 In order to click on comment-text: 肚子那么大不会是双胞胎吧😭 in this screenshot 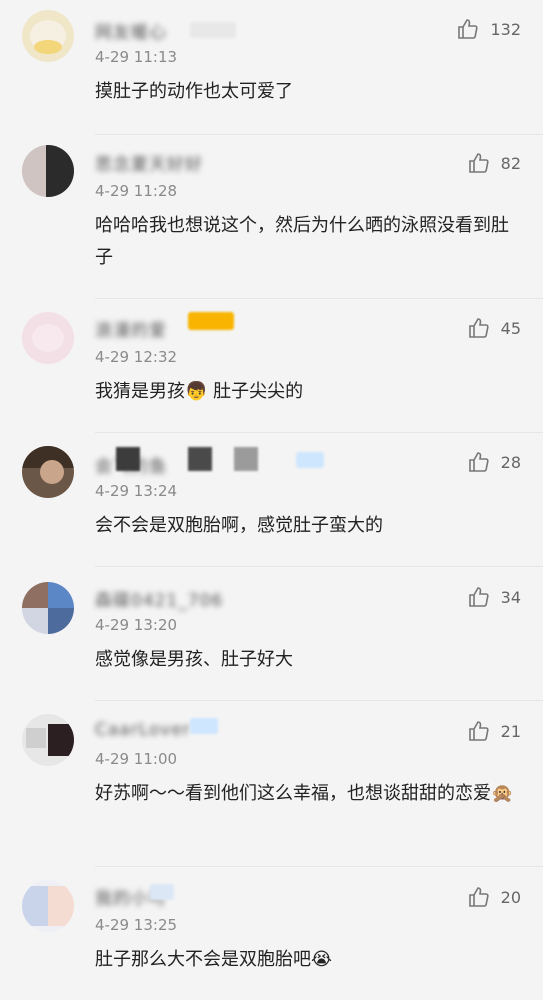, I will do `click(214, 959)`.